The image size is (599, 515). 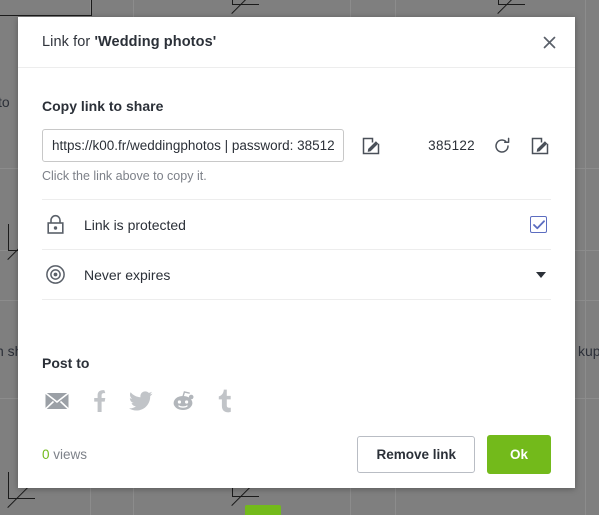 What do you see at coordinates (155, 42) in the screenshot?
I see `dialog-title-target: 'Wedding photos'` at bounding box center [155, 42].